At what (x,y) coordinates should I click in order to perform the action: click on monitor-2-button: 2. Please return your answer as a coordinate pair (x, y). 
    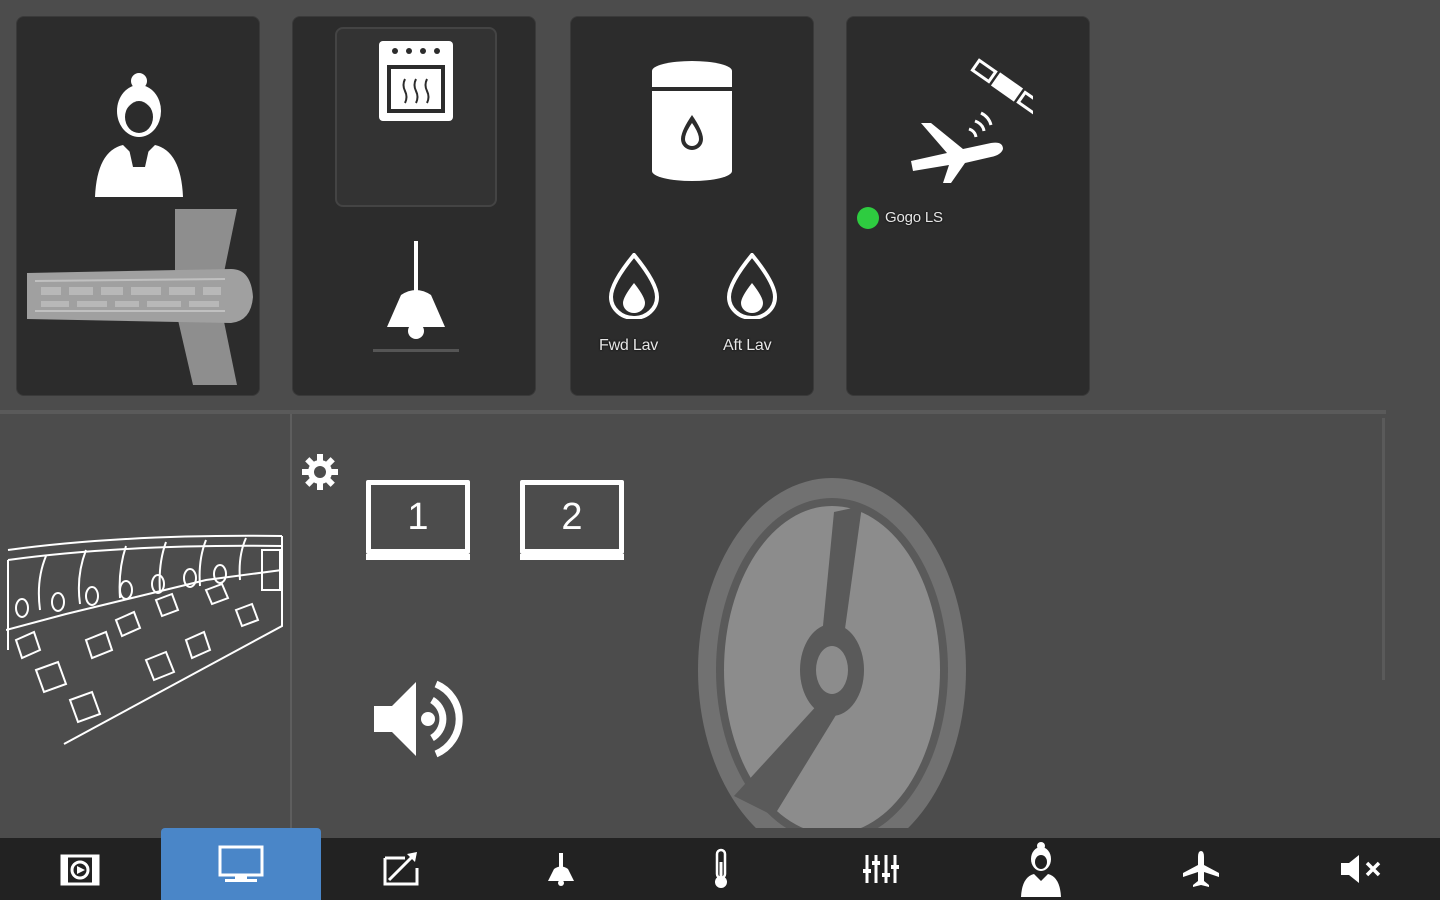
    Looking at the image, I should click on (572, 521).